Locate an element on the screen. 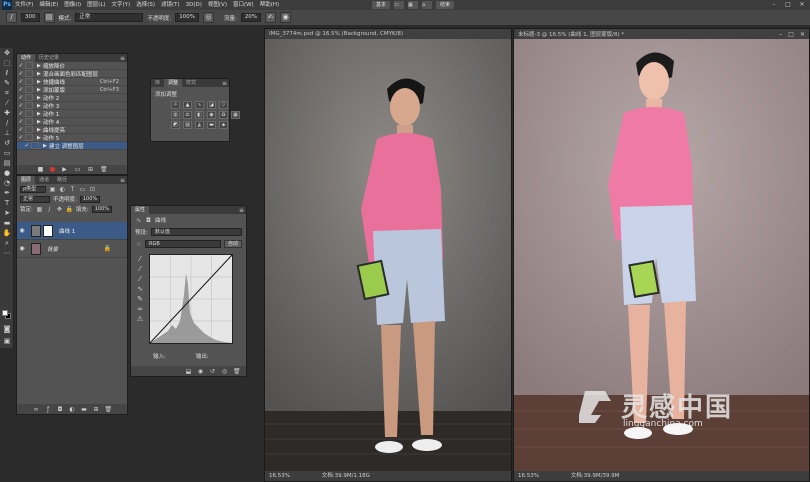 Image resolution: width=810 pixels, height=482 pixels. zoom-tool-icon: ⌕ is located at coordinates (7, 243).